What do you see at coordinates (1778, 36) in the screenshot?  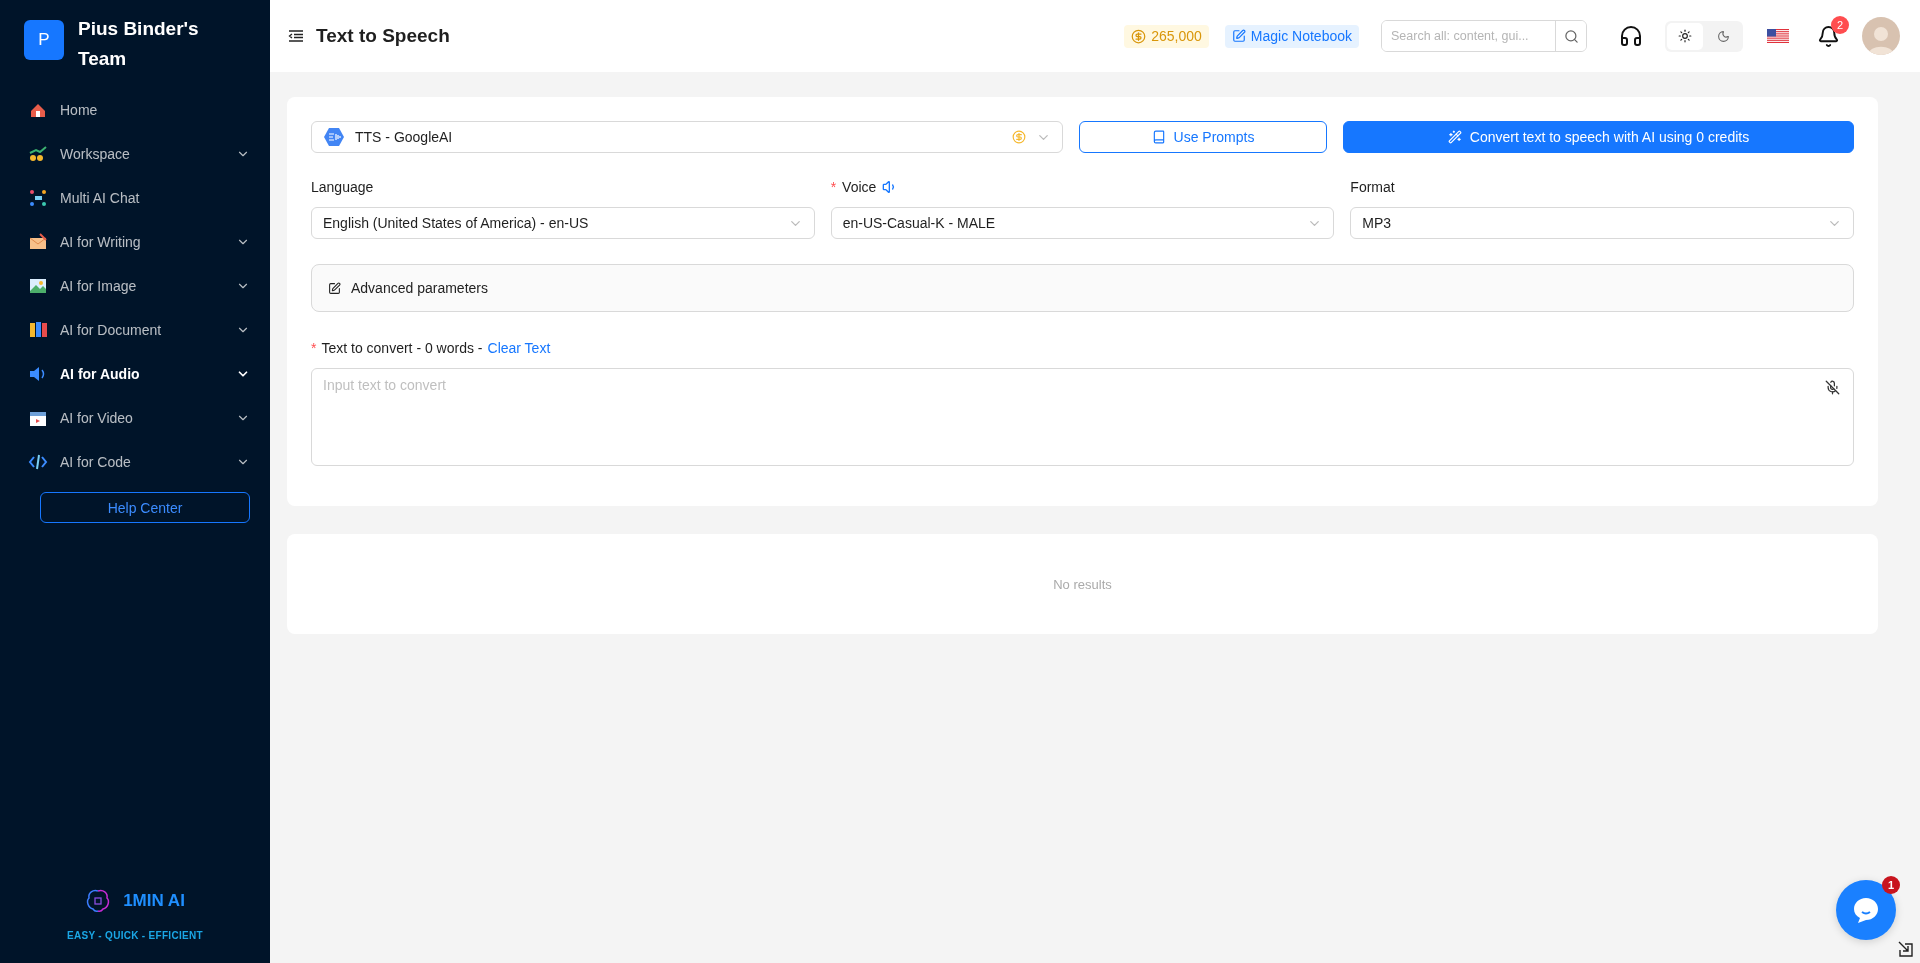 I see `flag-icon` at bounding box center [1778, 36].